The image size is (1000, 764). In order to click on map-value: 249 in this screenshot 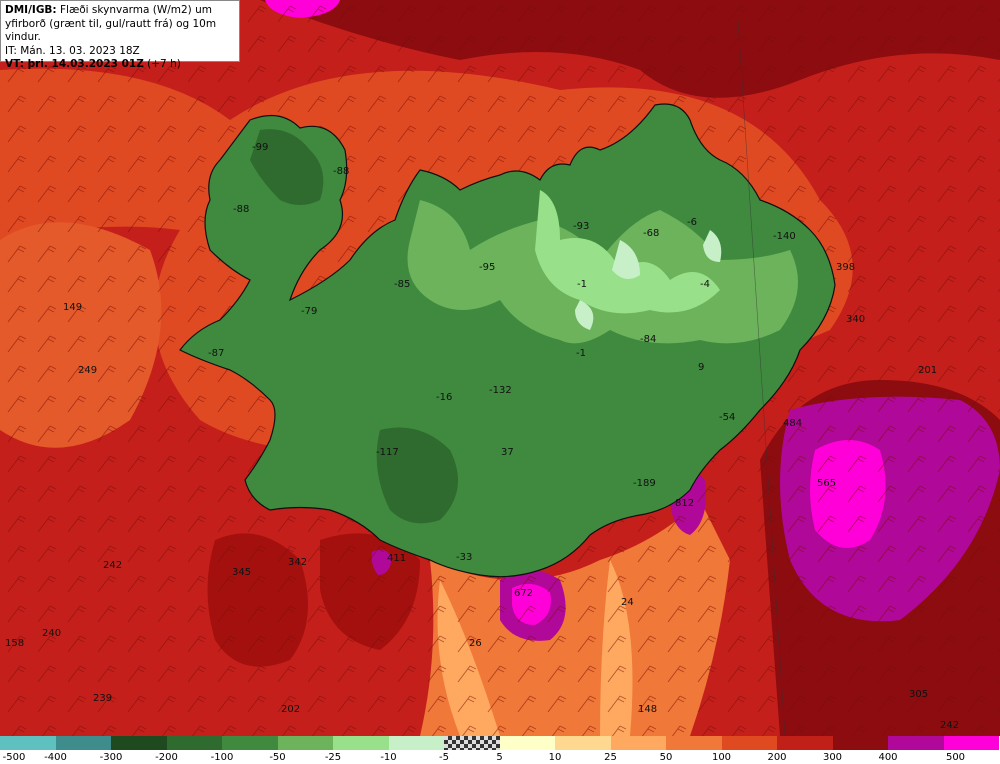, I will do `click(87, 370)`.